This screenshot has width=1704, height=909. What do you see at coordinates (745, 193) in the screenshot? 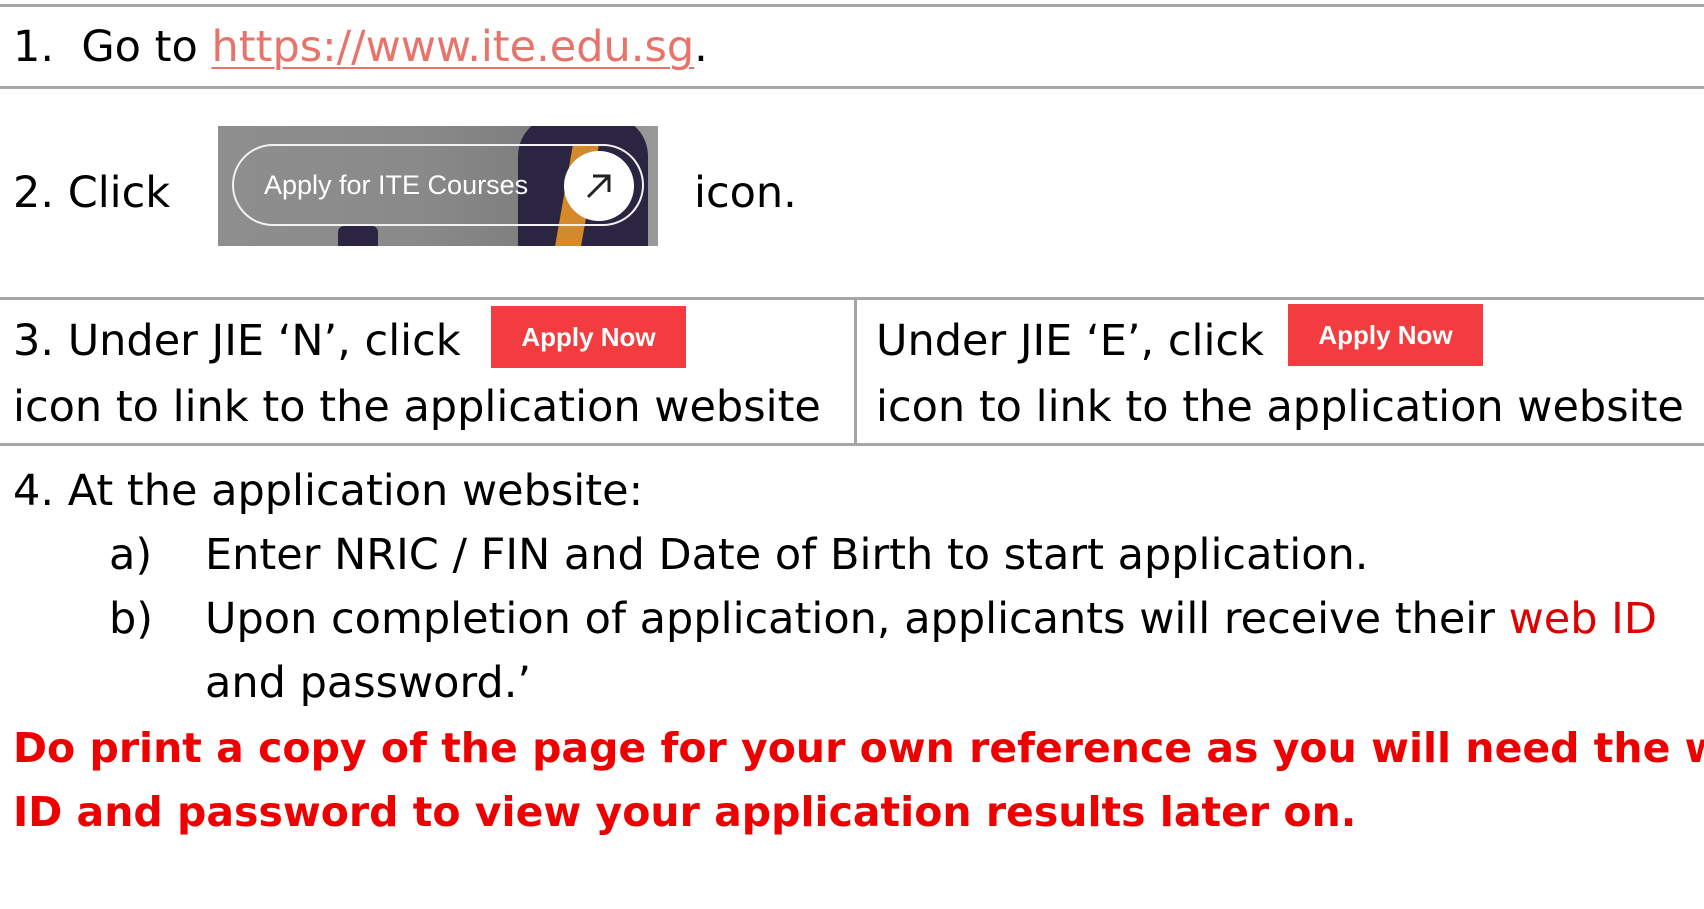
I see `step-2-suffix: icon.` at bounding box center [745, 193].